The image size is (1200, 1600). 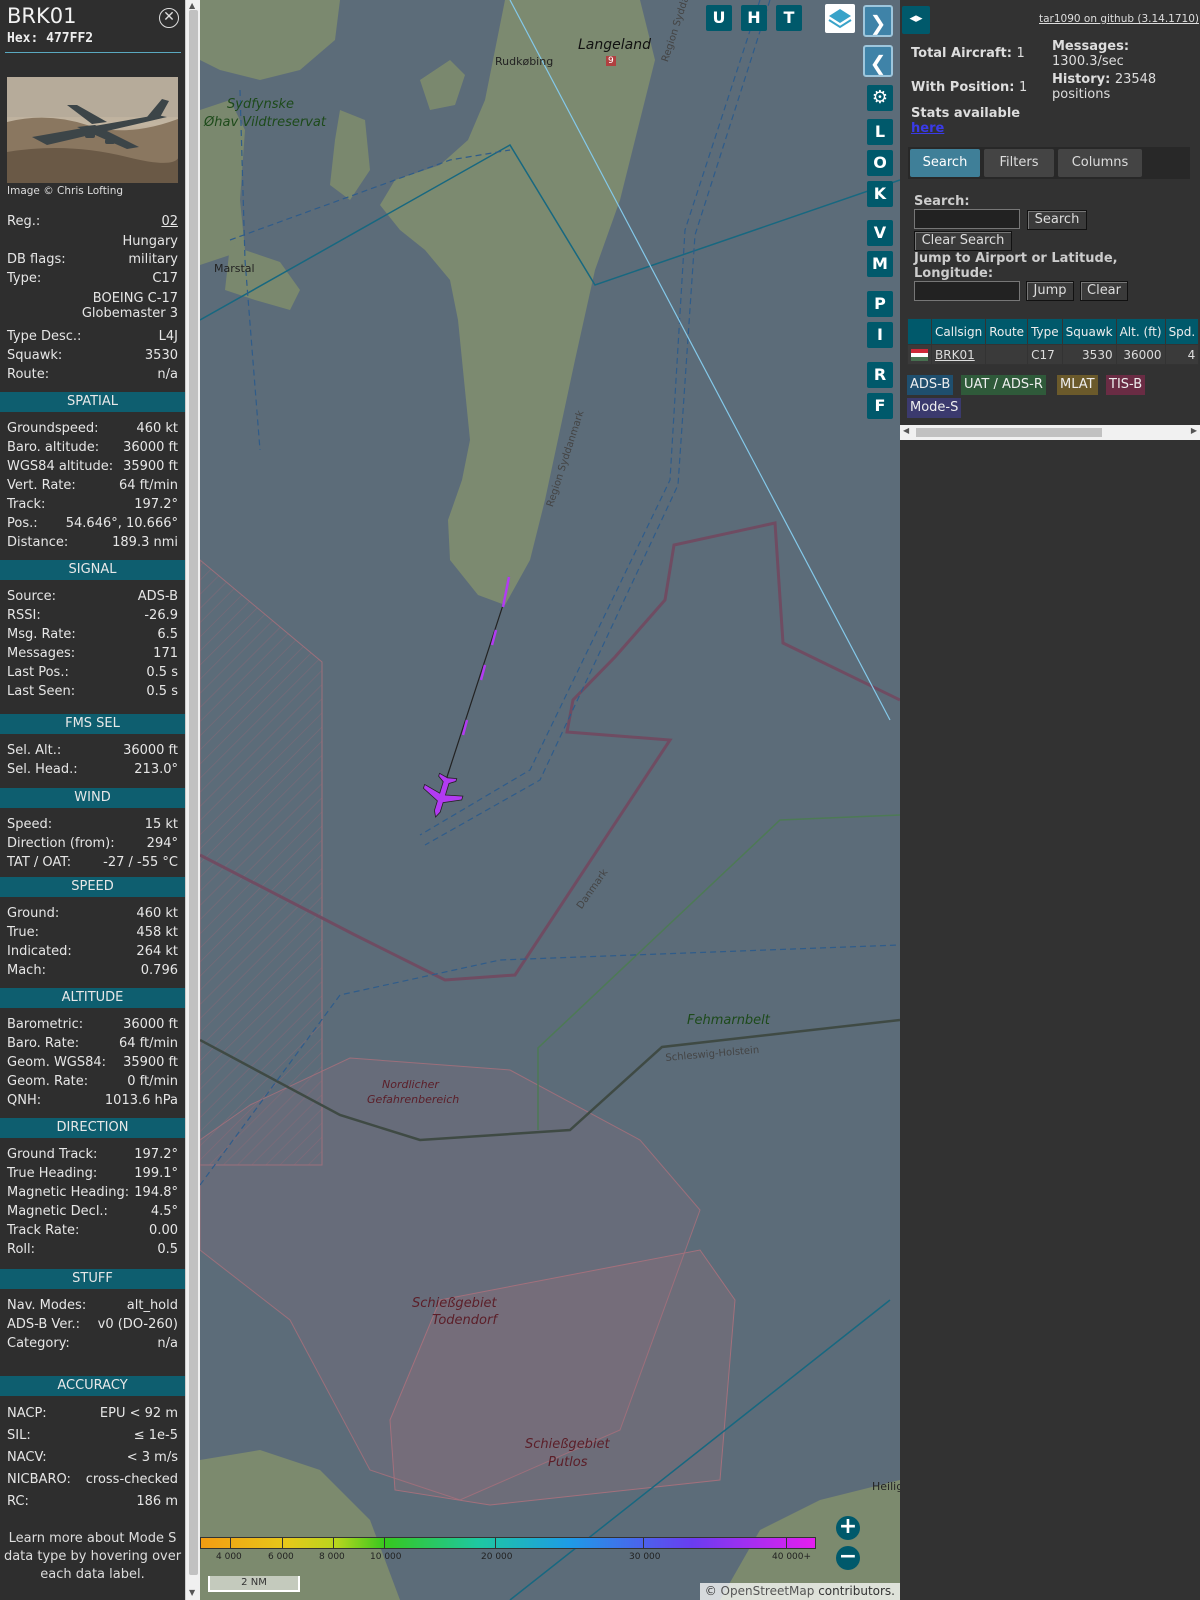 What do you see at coordinates (1007, 331) in the screenshot?
I see `column-header-route: Route` at bounding box center [1007, 331].